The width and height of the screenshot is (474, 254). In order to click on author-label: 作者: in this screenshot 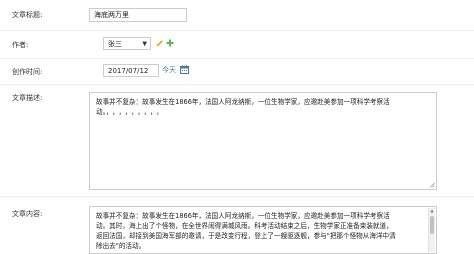, I will do `click(20, 45)`.